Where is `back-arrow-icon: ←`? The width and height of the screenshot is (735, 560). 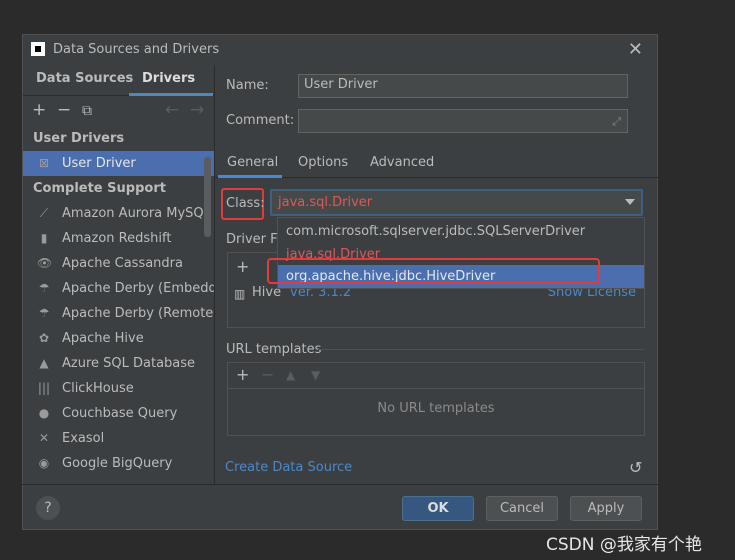 back-arrow-icon: ← is located at coordinates (172, 110).